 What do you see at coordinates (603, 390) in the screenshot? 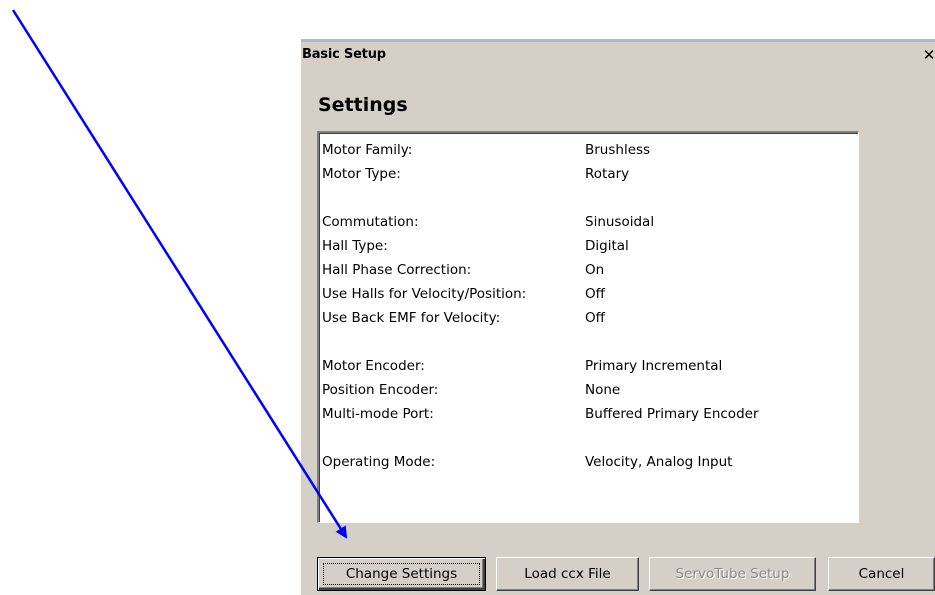
I see `setting-value: None` at bounding box center [603, 390].